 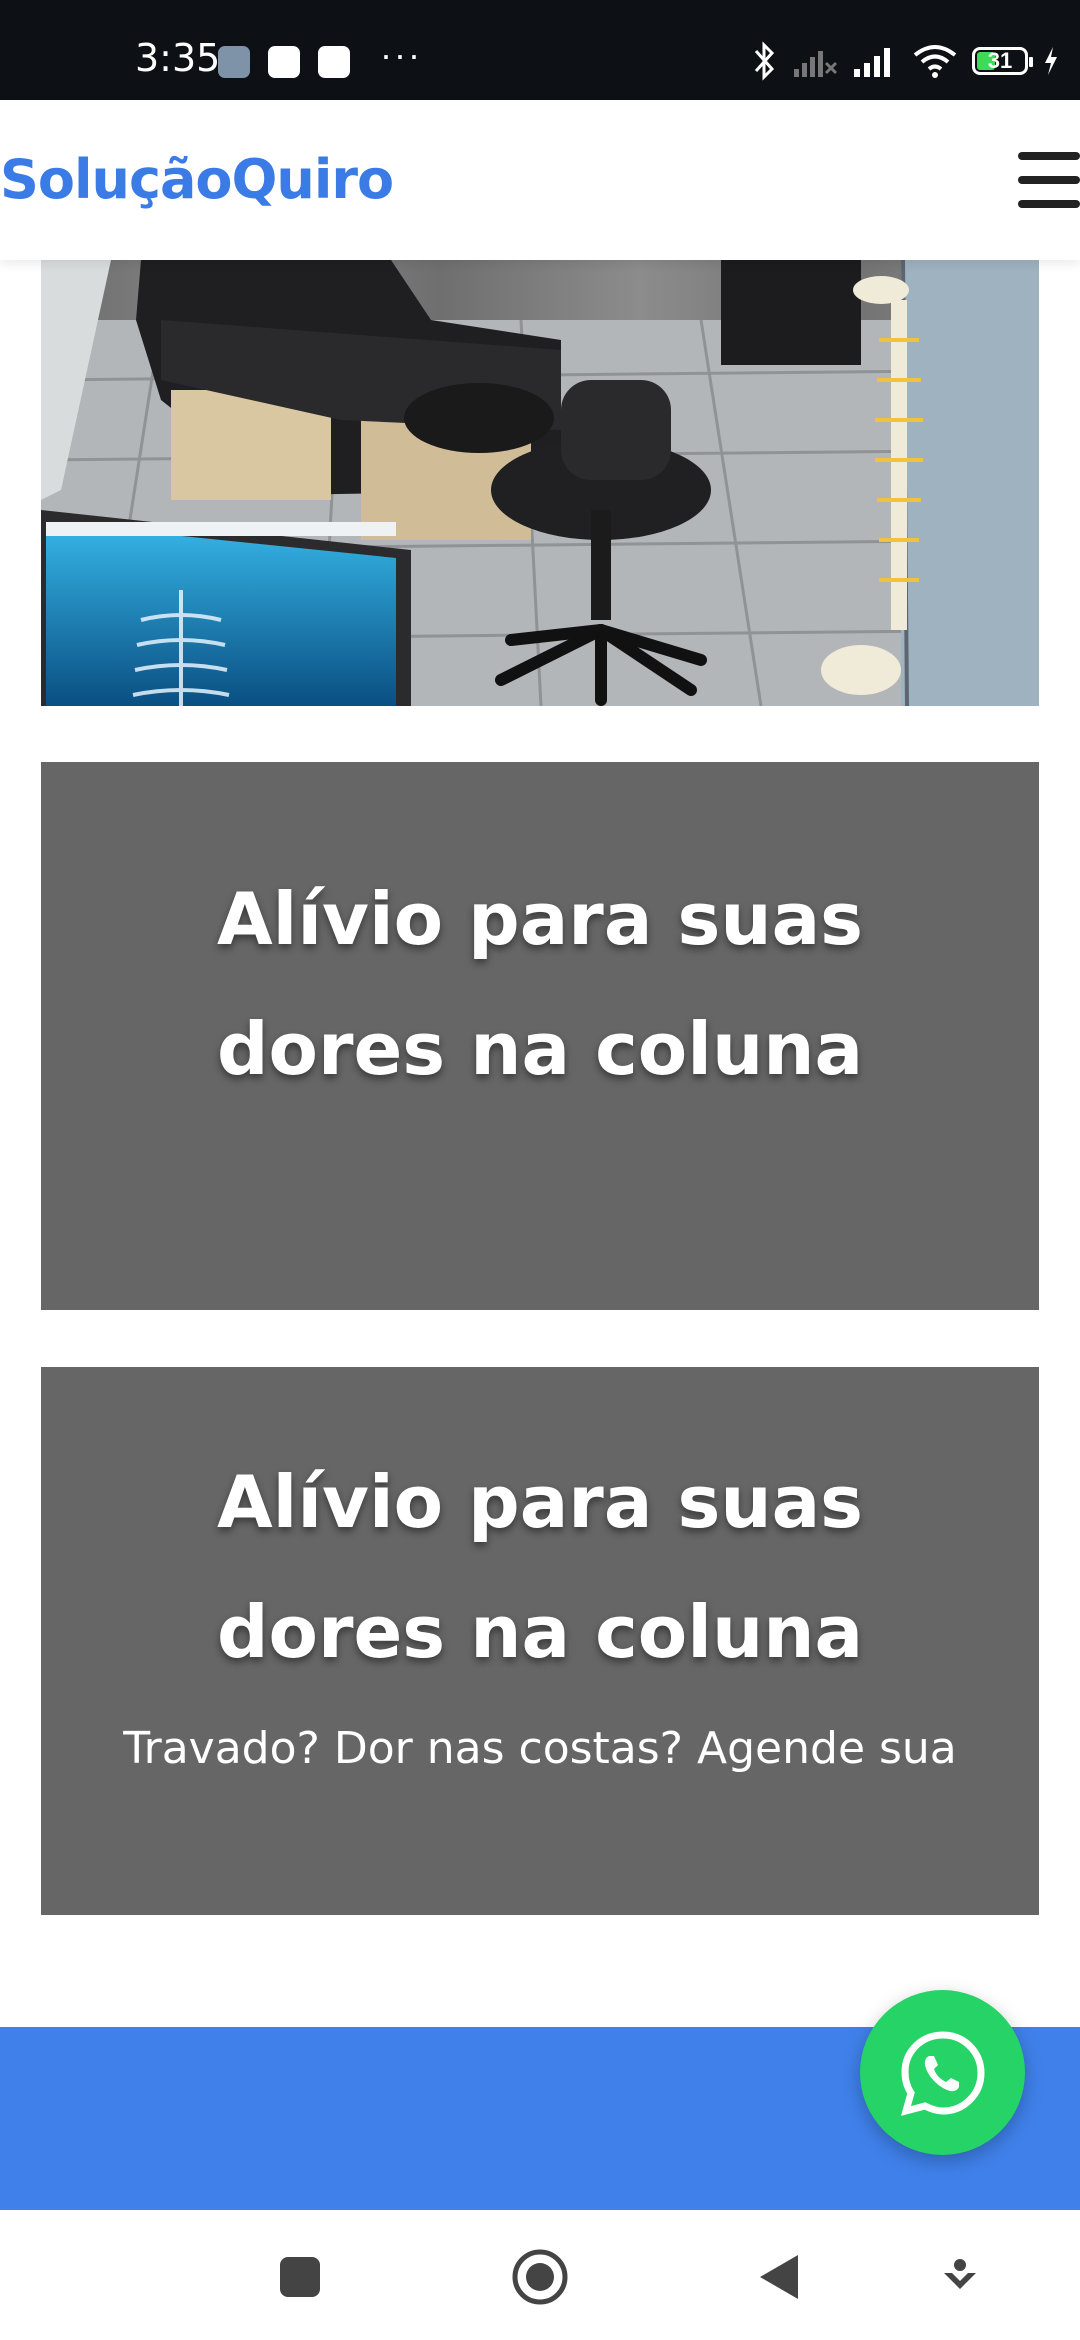 I want to click on assist-icon, so click(x=960, y=2277).